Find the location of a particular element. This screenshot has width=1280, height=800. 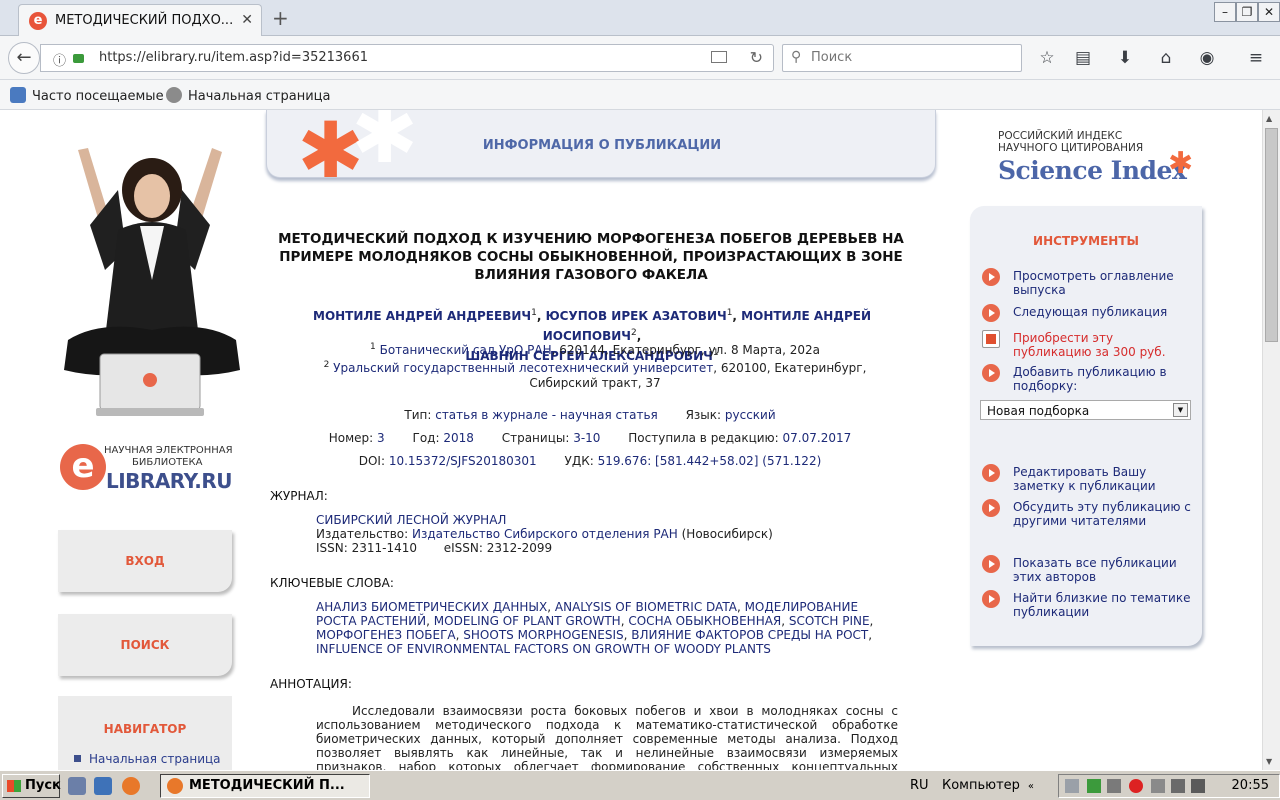

tray-ru-icon is located at coordinates (1114, 786).